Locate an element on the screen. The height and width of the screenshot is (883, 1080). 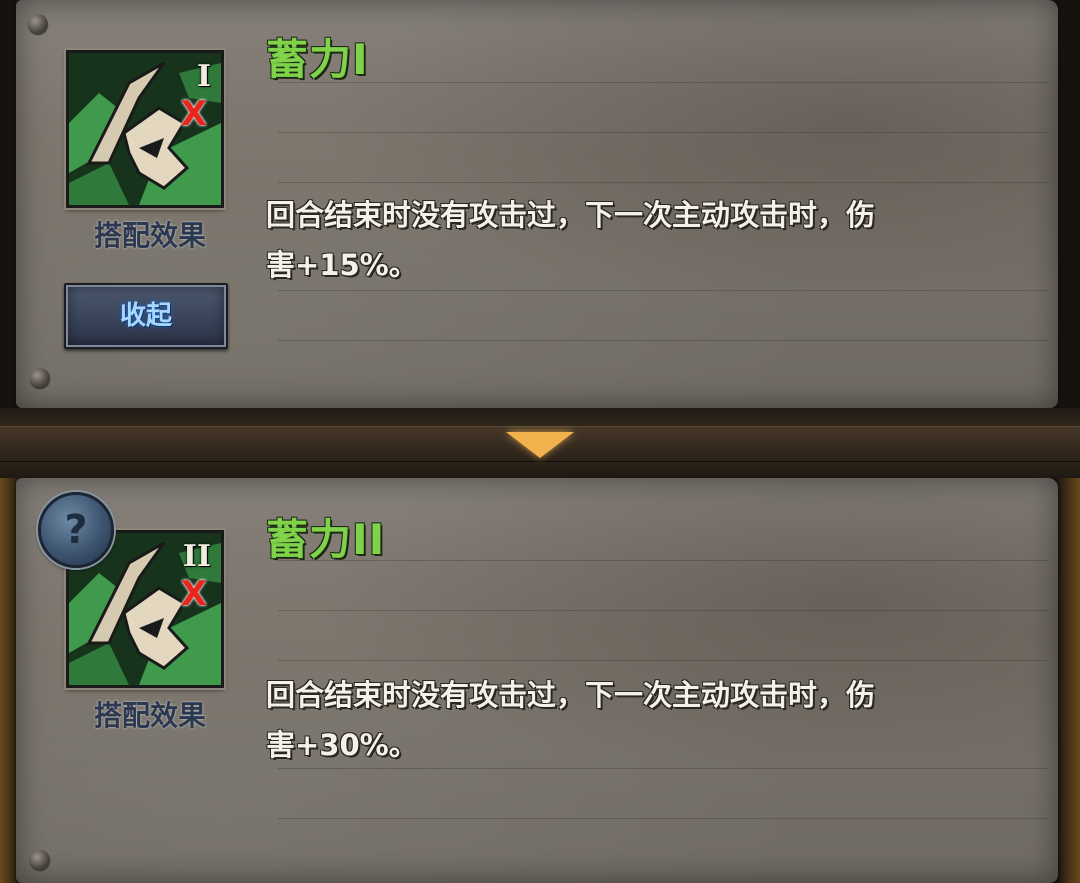
question-icon: ? is located at coordinates (76, 530).